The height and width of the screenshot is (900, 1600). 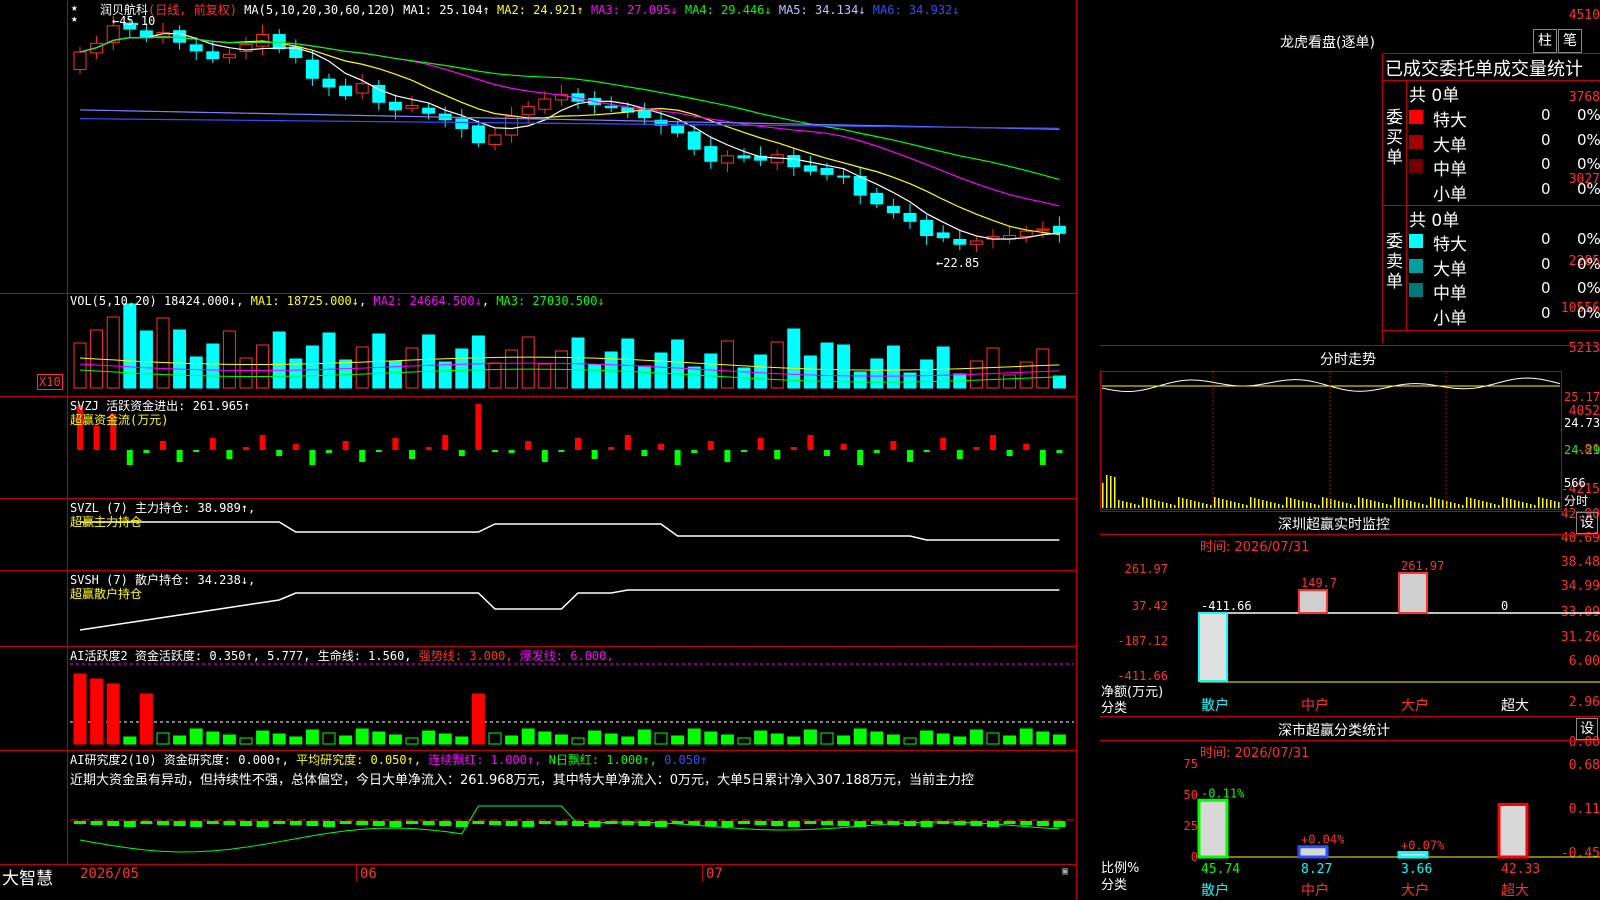 What do you see at coordinates (1191, 826) in the screenshot?
I see `stats-y-label: 25` at bounding box center [1191, 826].